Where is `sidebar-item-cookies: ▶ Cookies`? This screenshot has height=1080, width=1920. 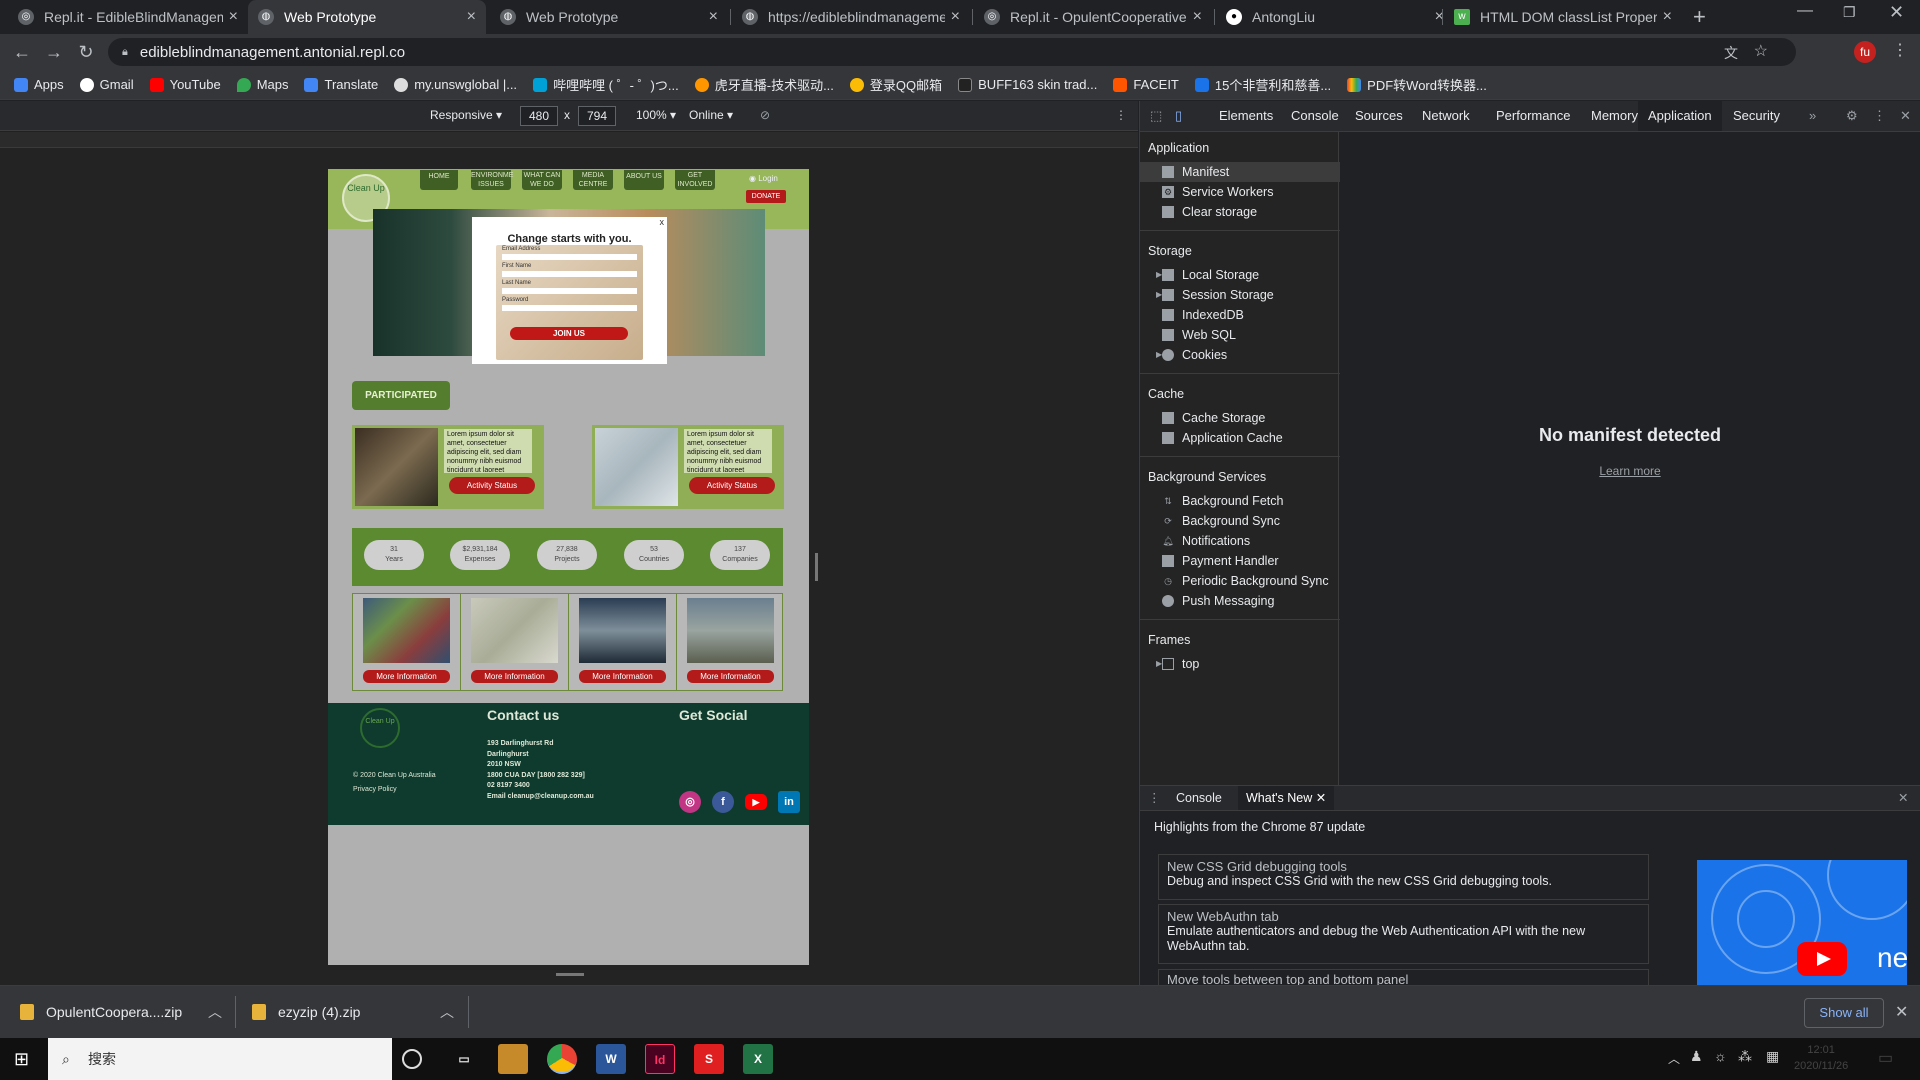 sidebar-item-cookies: ▶ Cookies is located at coordinates (1251, 355).